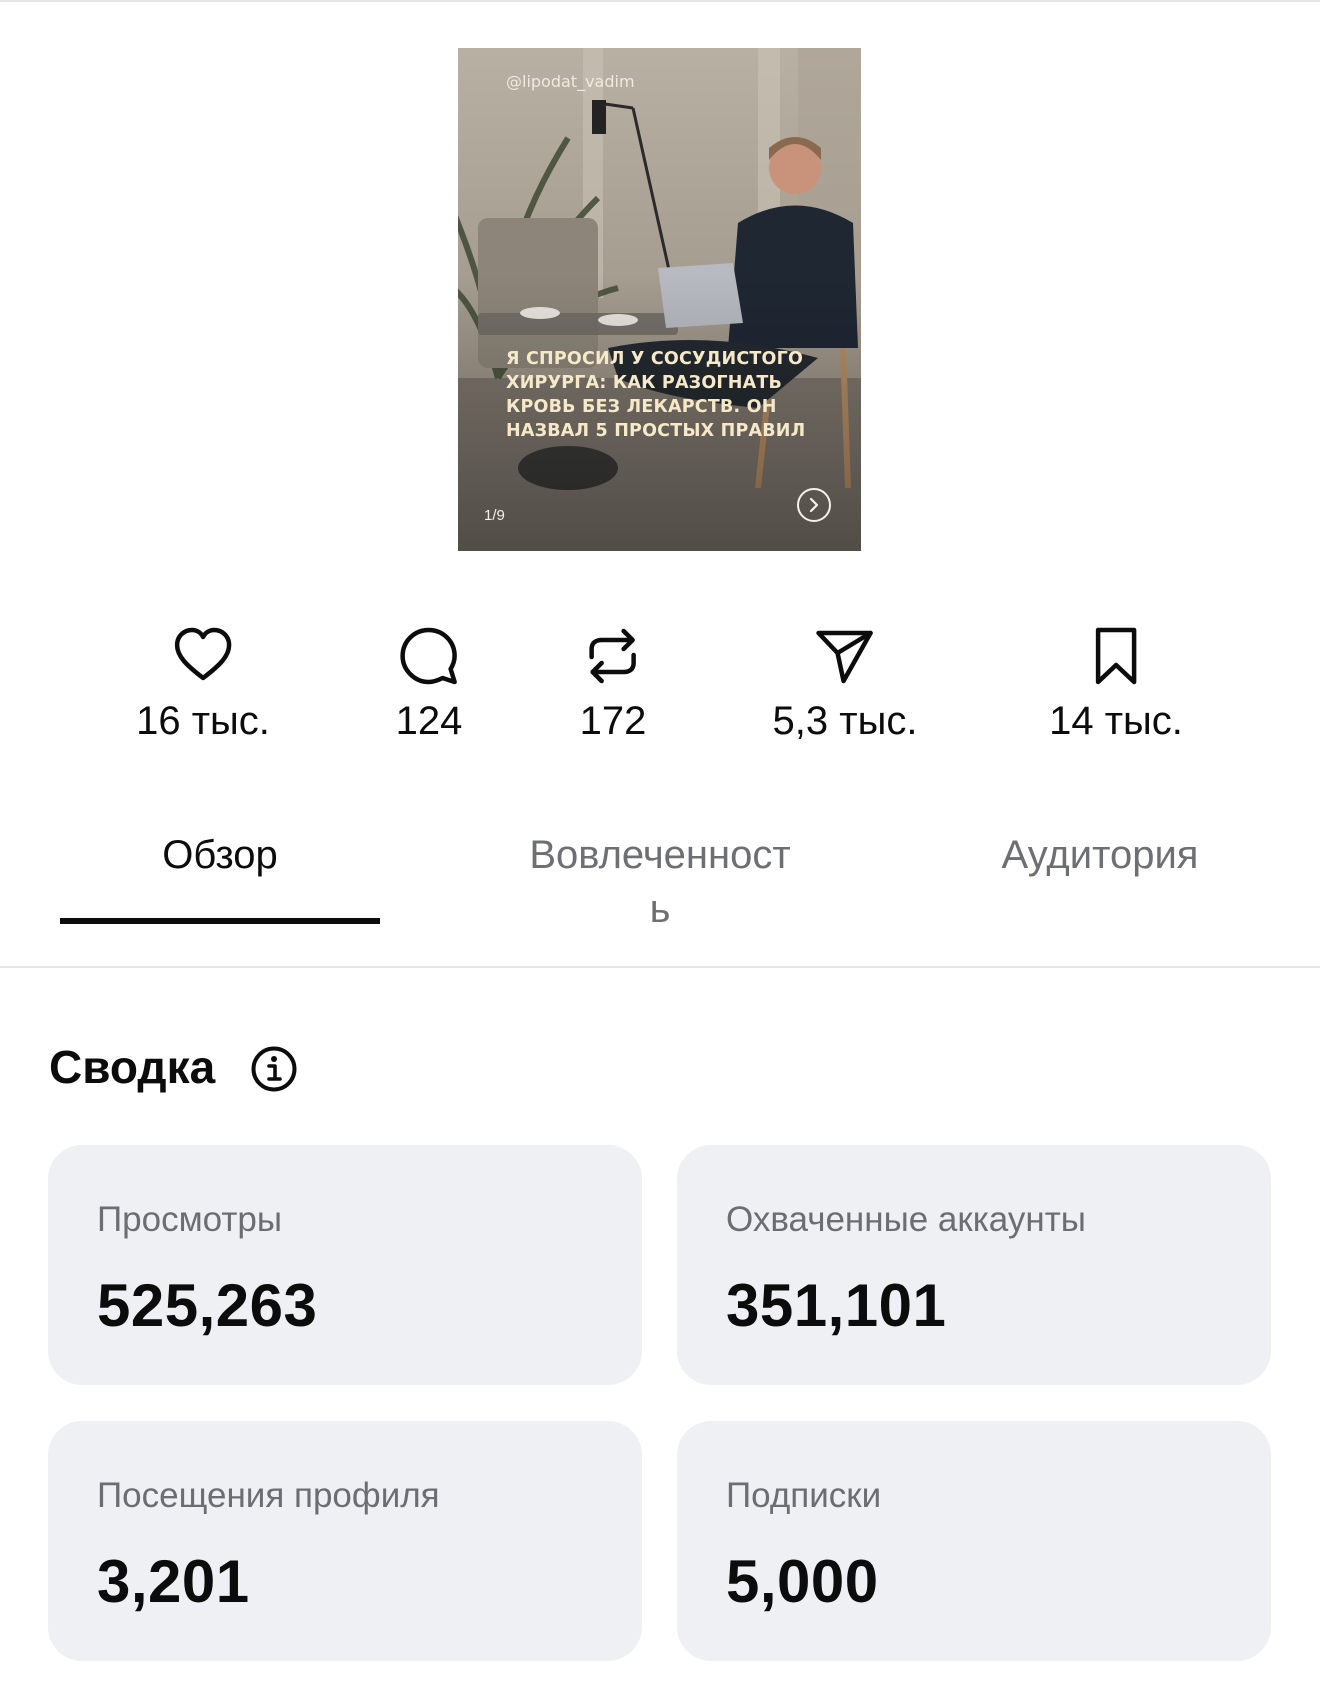 The width and height of the screenshot is (1320, 1701). I want to click on accounts-reached-label: Охваченные аккаунты, so click(906, 1219).